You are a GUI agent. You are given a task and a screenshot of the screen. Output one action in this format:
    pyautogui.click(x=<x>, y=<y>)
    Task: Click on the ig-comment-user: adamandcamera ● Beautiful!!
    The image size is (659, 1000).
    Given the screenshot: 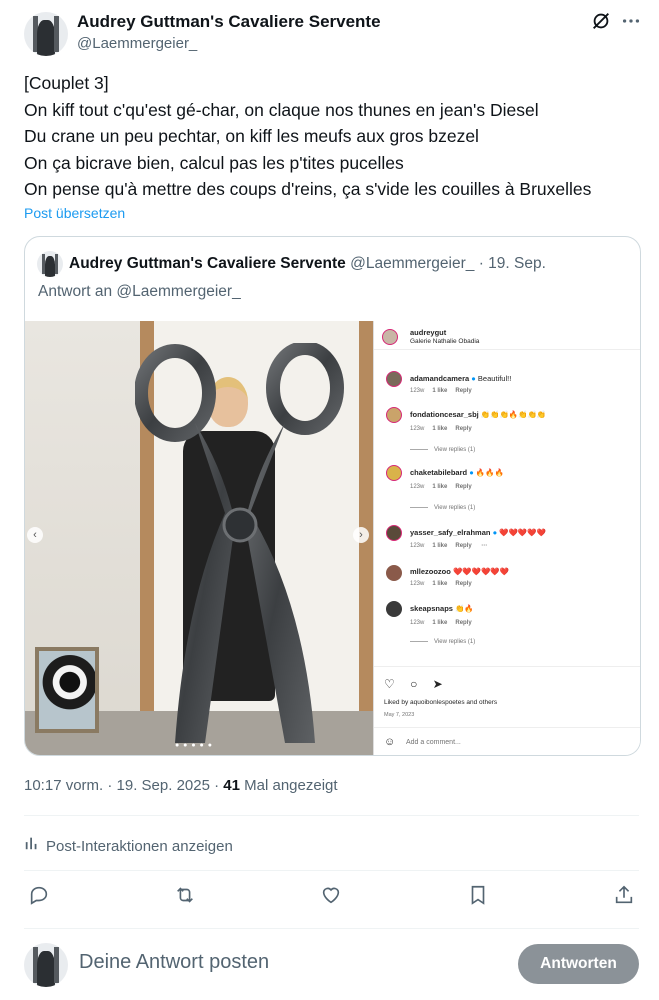 What is the action you would take?
    pyautogui.click(x=461, y=378)
    